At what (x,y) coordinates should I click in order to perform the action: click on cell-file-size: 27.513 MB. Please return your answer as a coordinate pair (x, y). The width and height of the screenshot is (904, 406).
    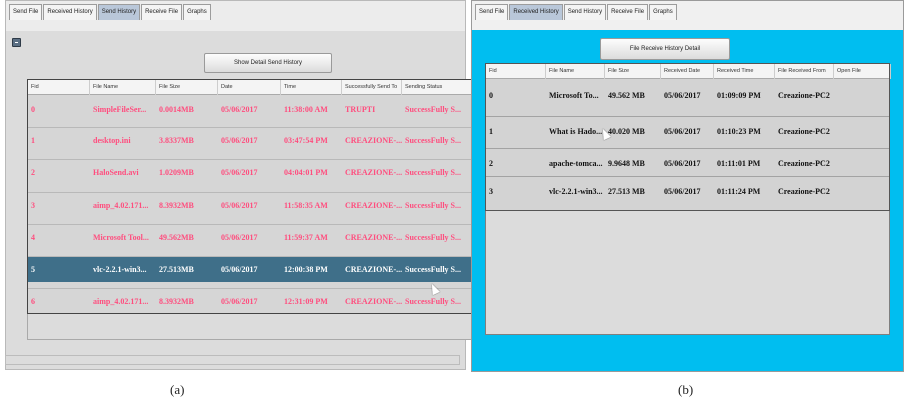
    Looking at the image, I should click on (626, 191).